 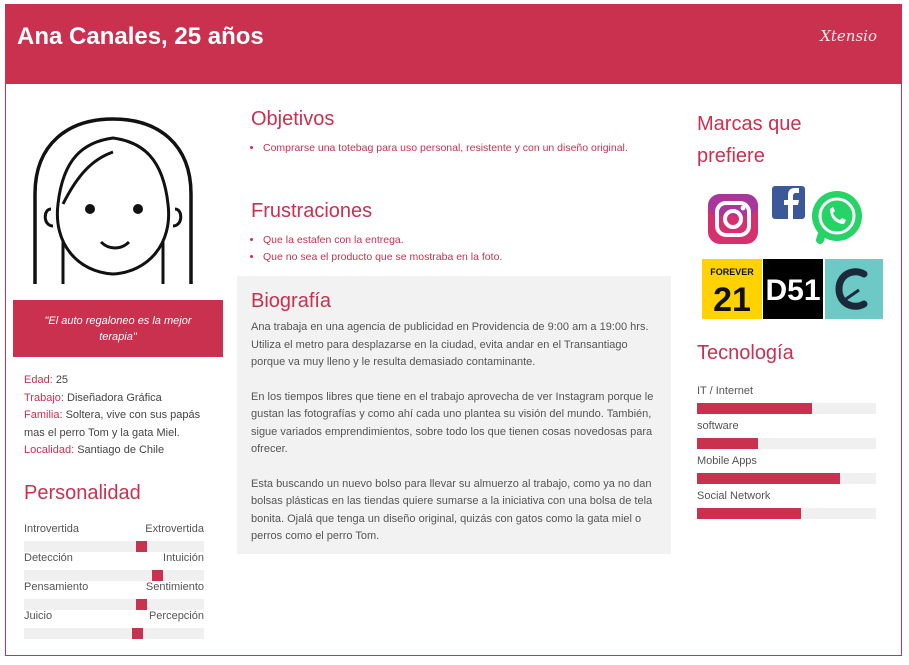 What do you see at coordinates (787, 400) in the screenshot?
I see `tech-bar: IT / Internet` at bounding box center [787, 400].